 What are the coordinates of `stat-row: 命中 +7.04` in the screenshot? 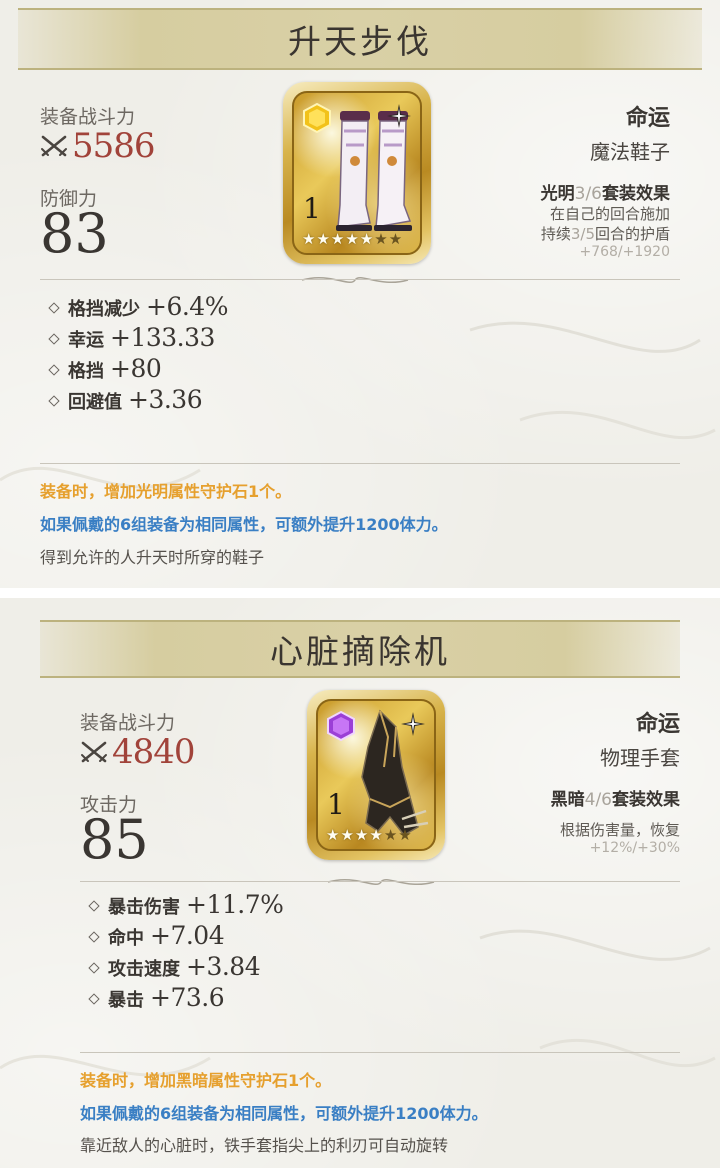 It's located at (185, 936).